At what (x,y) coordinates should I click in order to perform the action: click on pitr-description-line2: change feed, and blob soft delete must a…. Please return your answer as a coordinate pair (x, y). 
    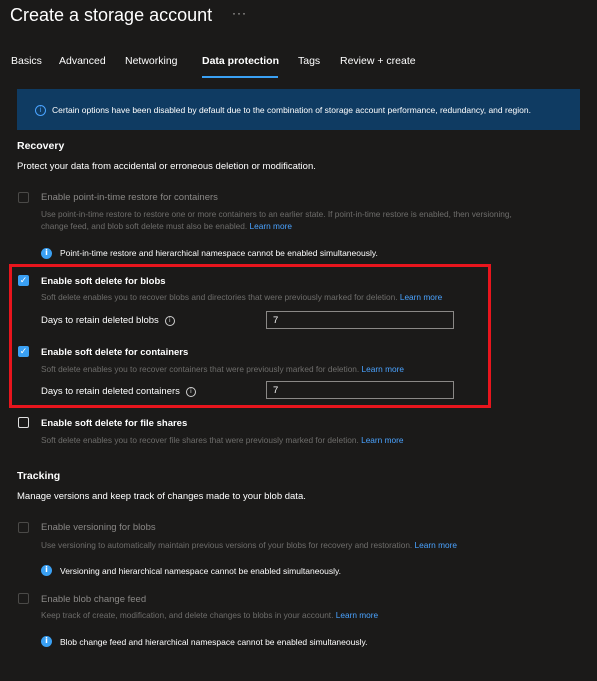
    Looking at the image, I should click on (144, 226).